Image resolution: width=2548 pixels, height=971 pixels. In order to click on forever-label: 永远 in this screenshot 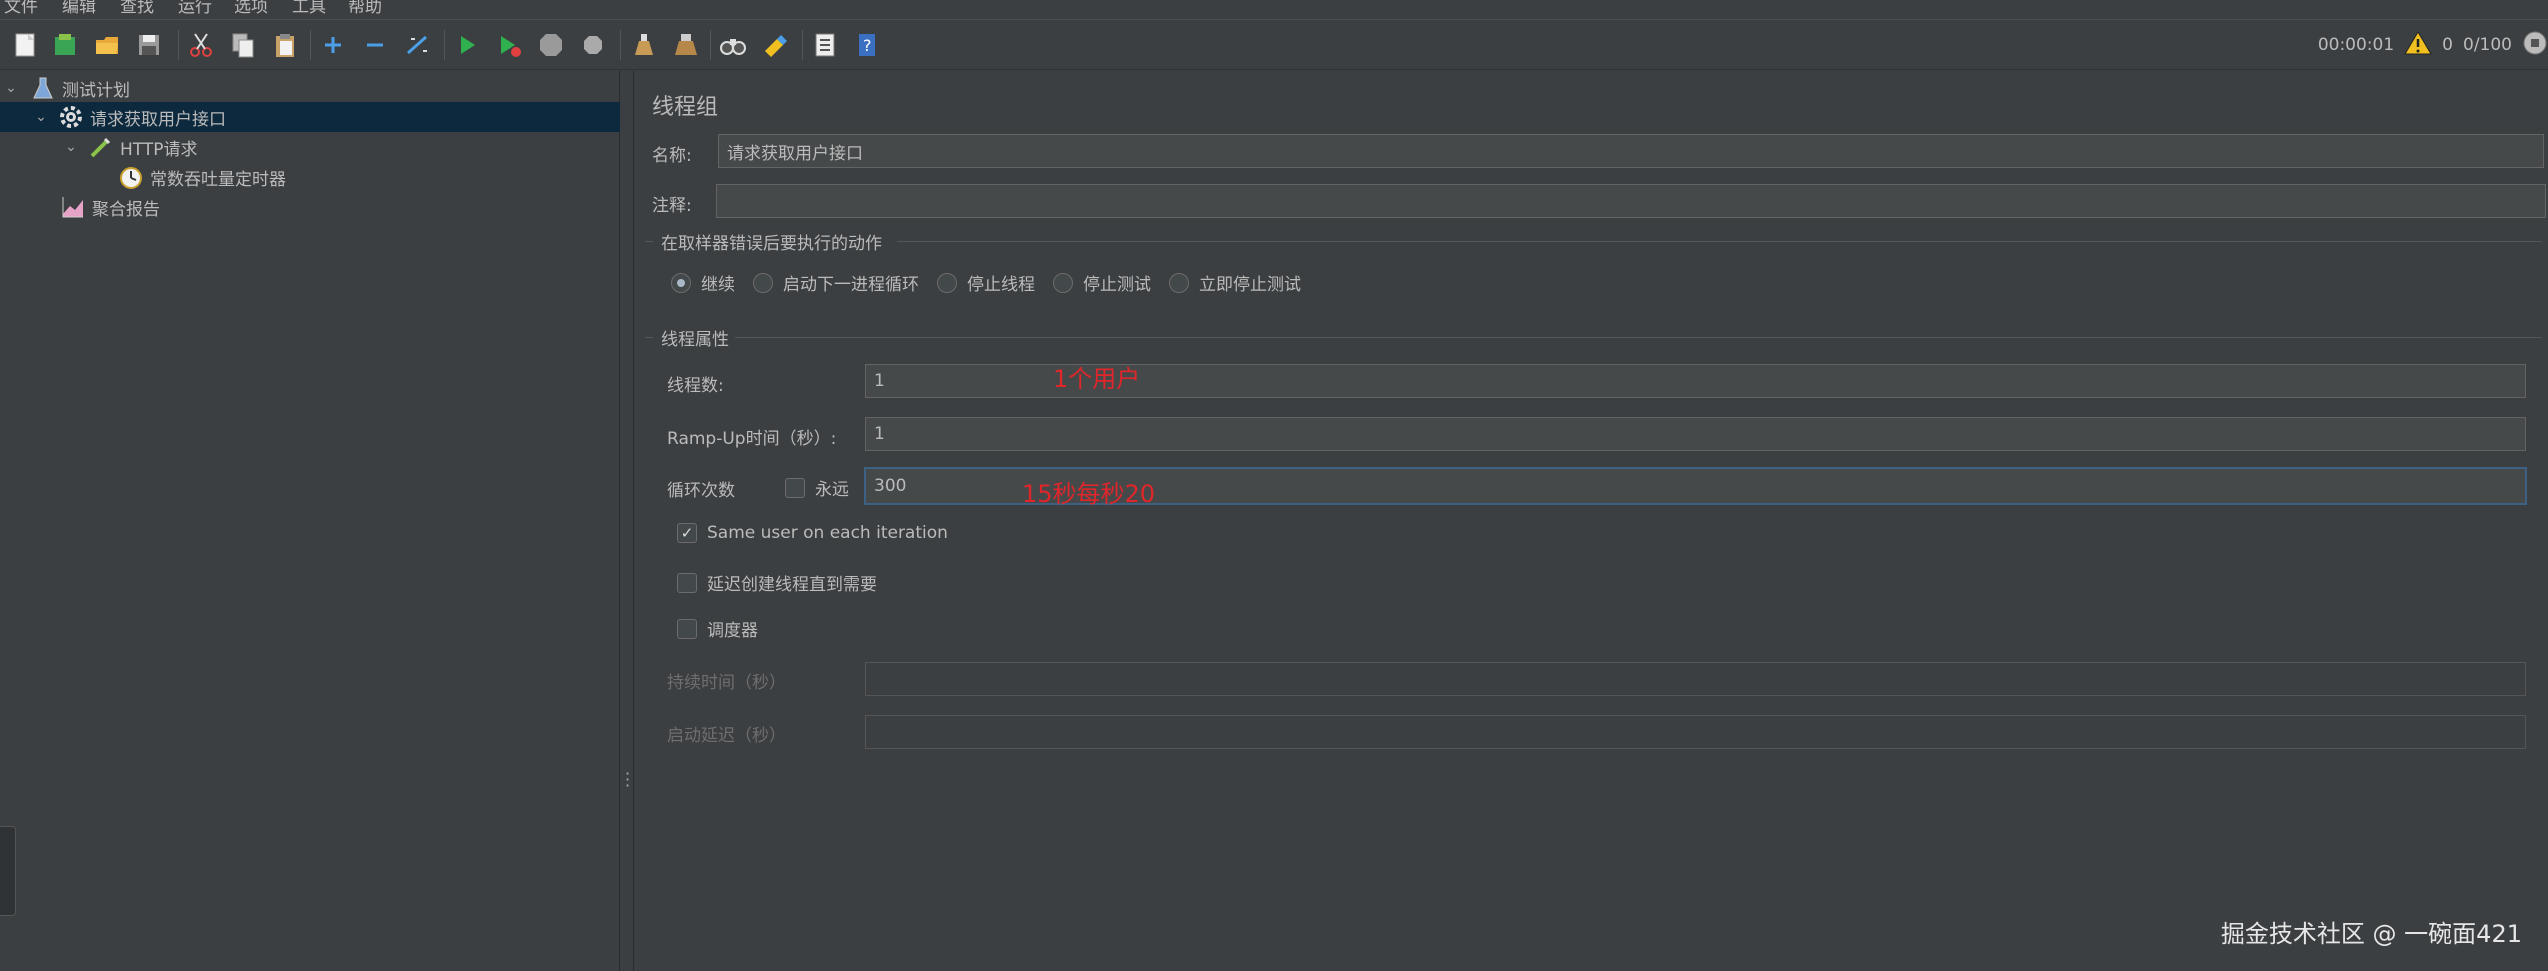, I will do `click(832, 490)`.